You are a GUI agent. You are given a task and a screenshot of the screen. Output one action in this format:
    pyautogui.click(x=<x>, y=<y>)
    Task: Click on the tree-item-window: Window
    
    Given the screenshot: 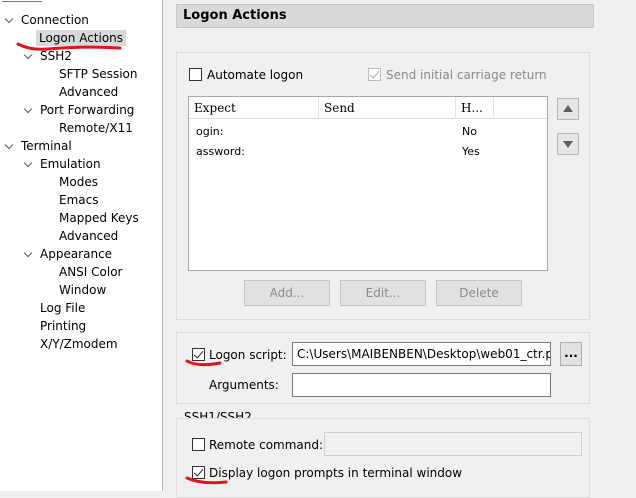 What is the action you would take?
    pyautogui.click(x=82, y=290)
    